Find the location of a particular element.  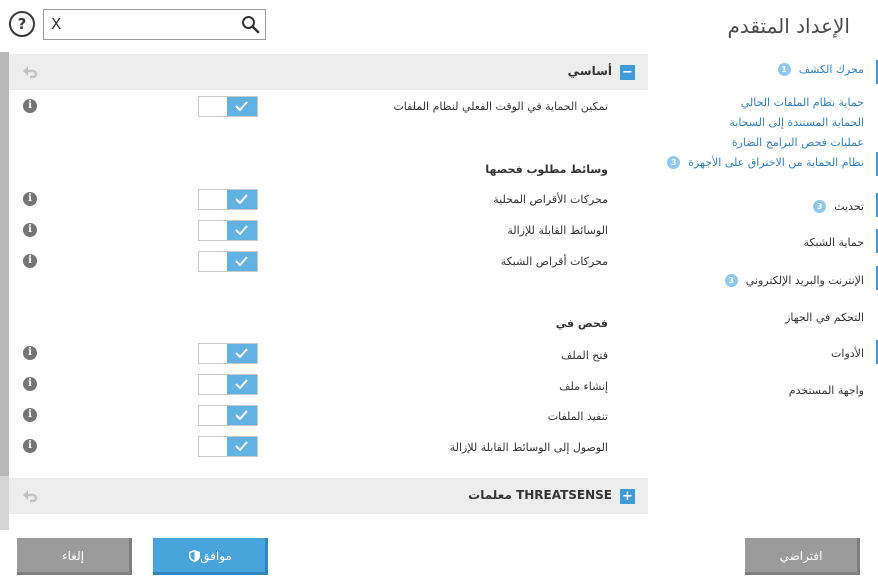

scrollbar-thumb is located at coordinates (4, 264).